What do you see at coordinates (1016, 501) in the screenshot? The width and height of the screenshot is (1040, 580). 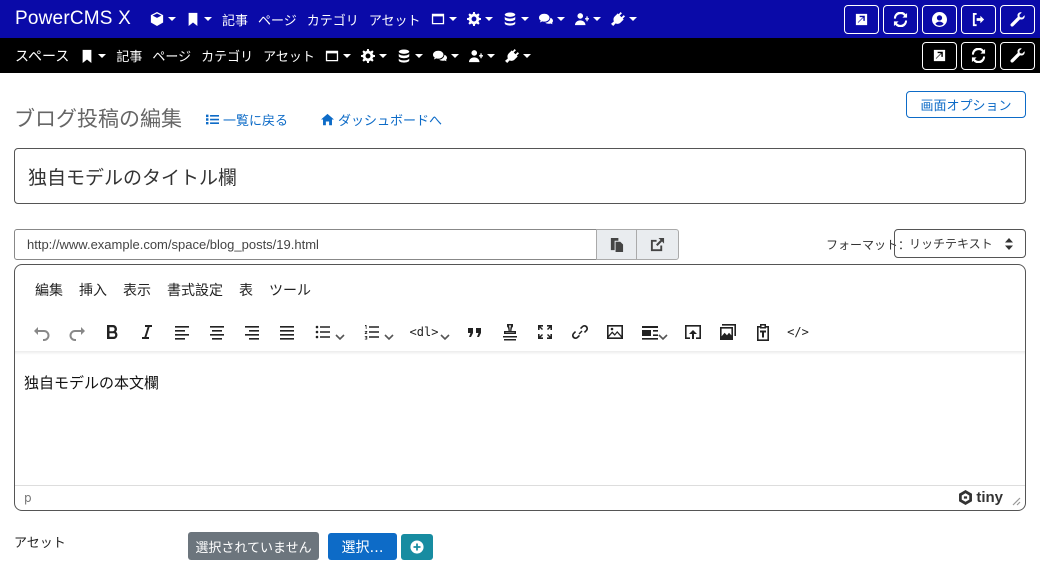 I see `resize-handle-icon` at bounding box center [1016, 501].